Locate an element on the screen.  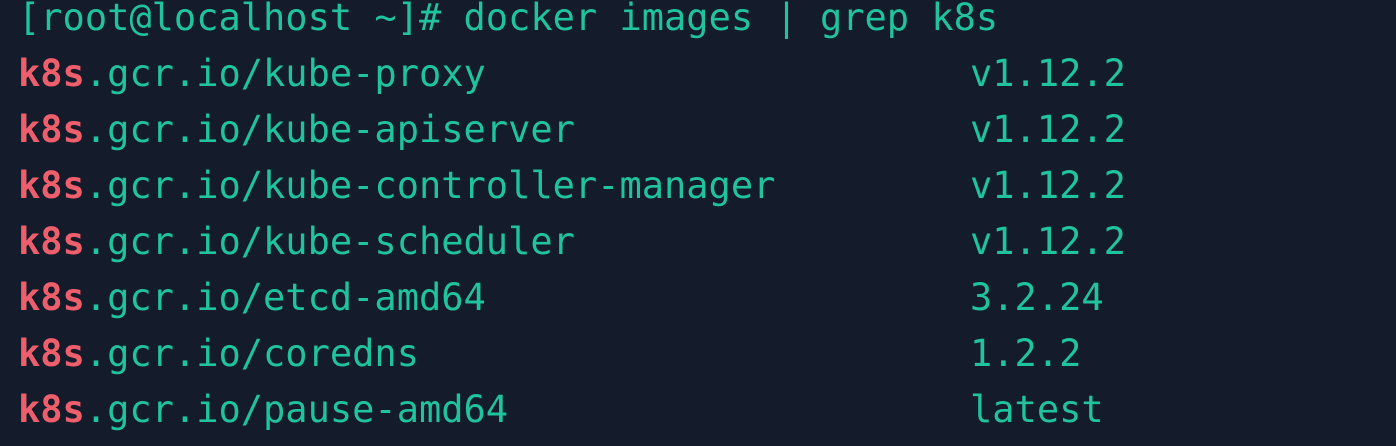
repository-name: .gcr.io/kube-proxy is located at coordinates (285, 73).